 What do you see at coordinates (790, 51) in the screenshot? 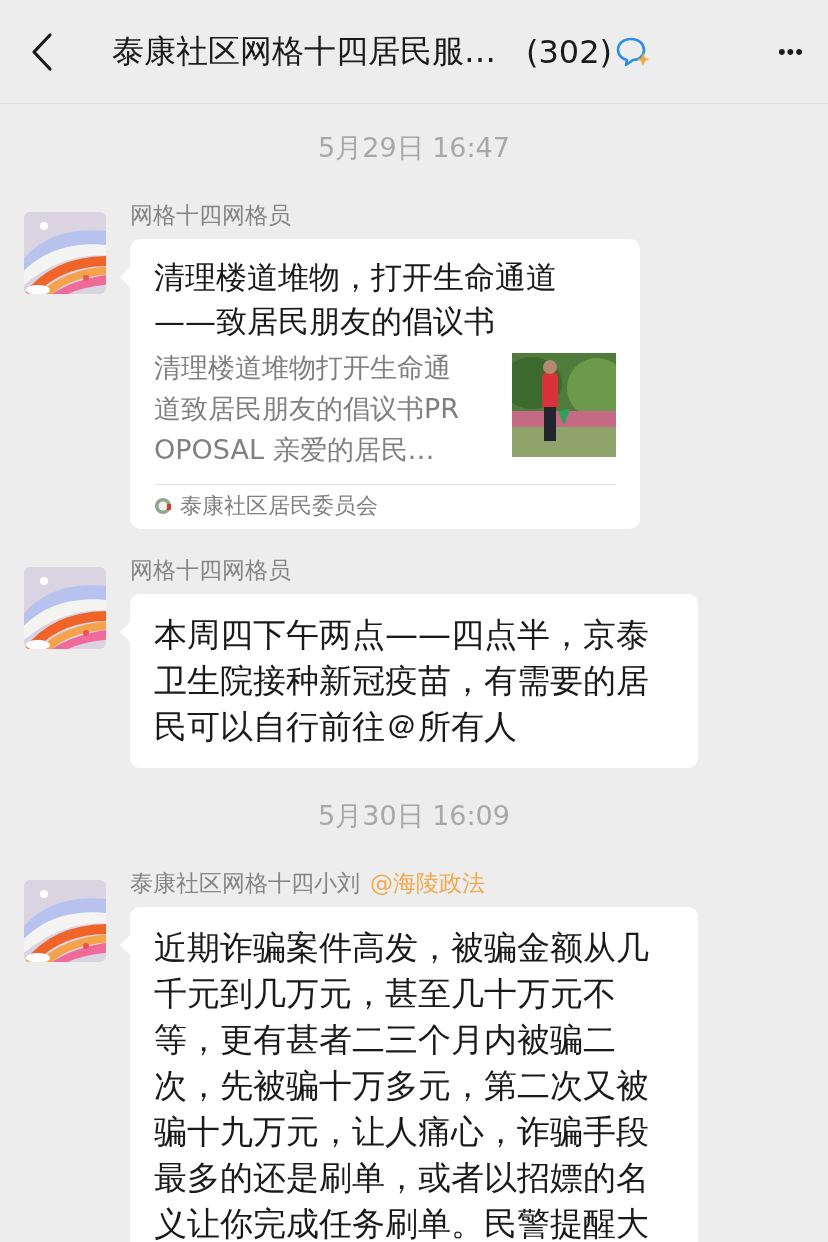
I see `more-button: •••` at bounding box center [790, 51].